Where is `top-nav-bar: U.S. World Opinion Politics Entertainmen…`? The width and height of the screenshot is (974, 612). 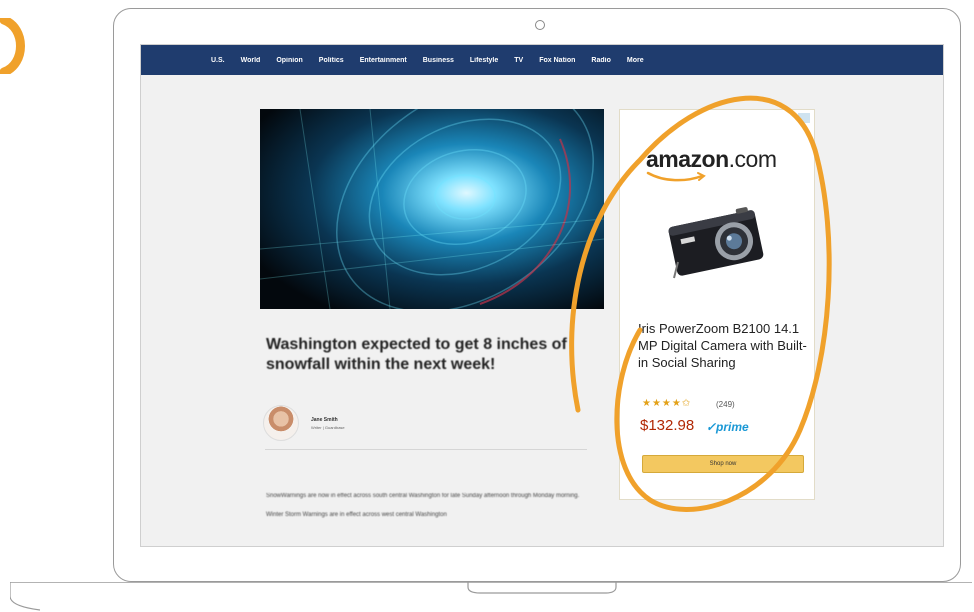 top-nav-bar: U.S. World Opinion Politics Entertainmen… is located at coordinates (542, 60).